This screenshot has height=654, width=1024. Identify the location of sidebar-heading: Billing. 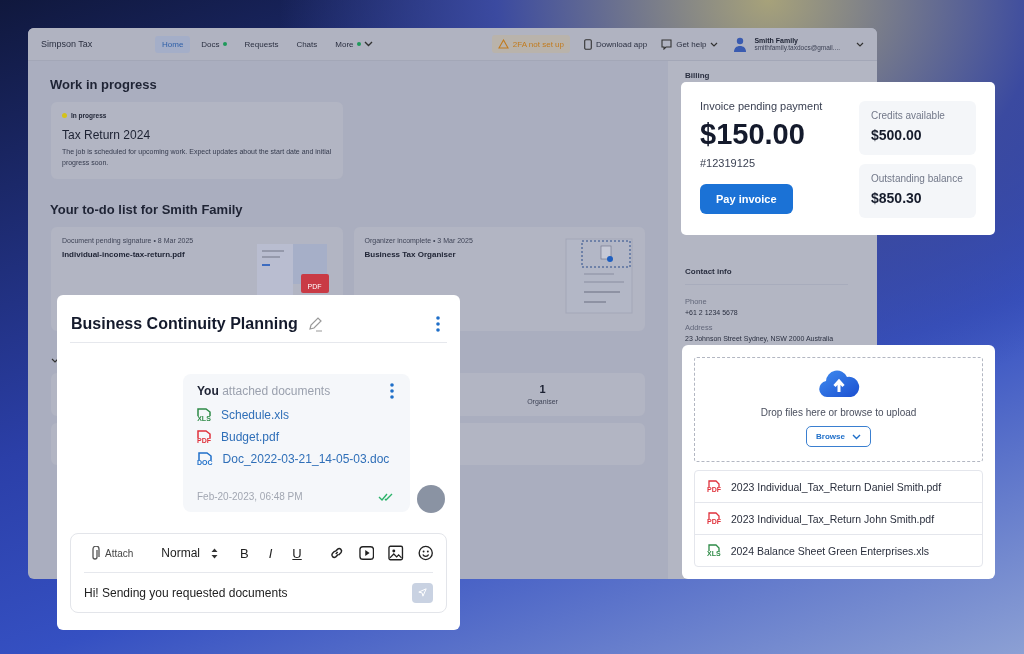
(698, 75).